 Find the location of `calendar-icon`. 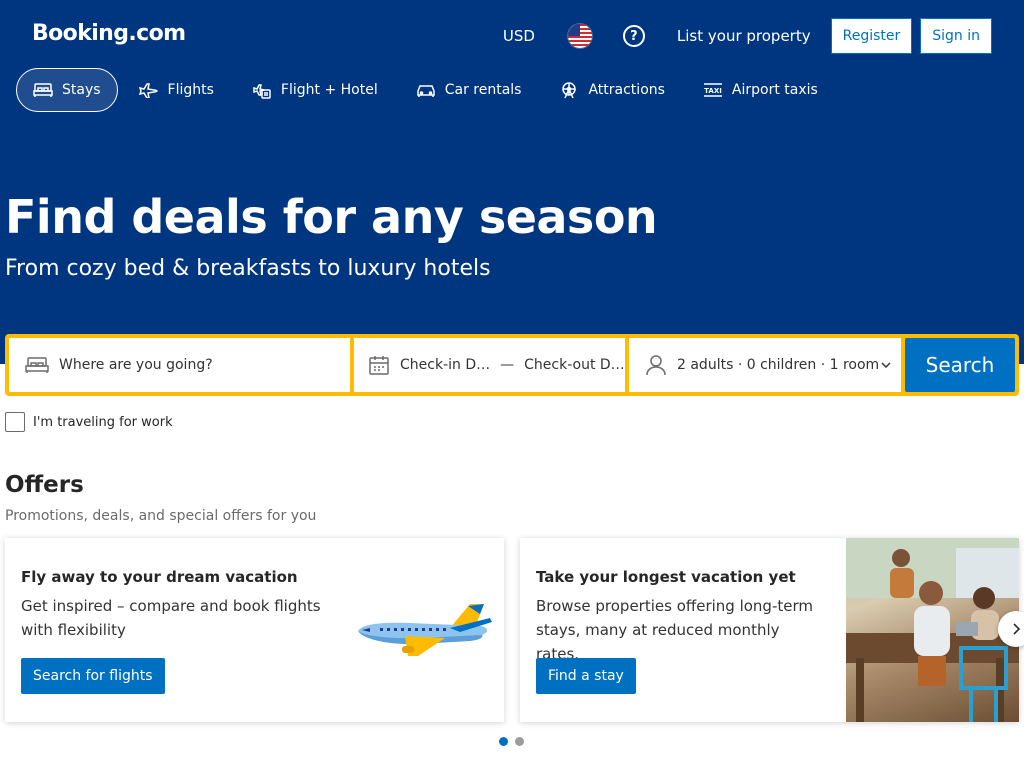

calendar-icon is located at coordinates (379, 365).